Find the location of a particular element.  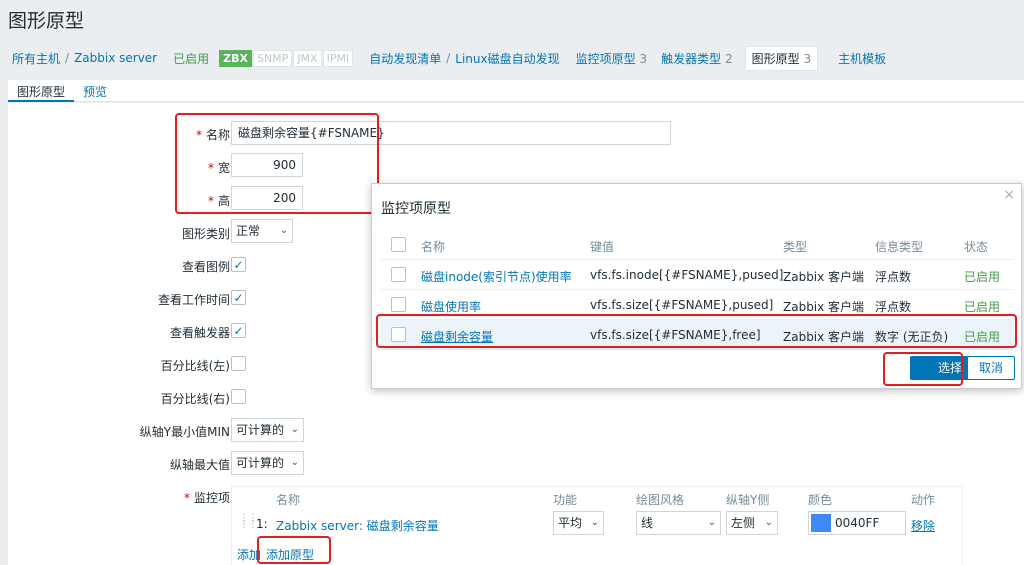

show-legend-label: 查看图例 is located at coordinates (205, 267).